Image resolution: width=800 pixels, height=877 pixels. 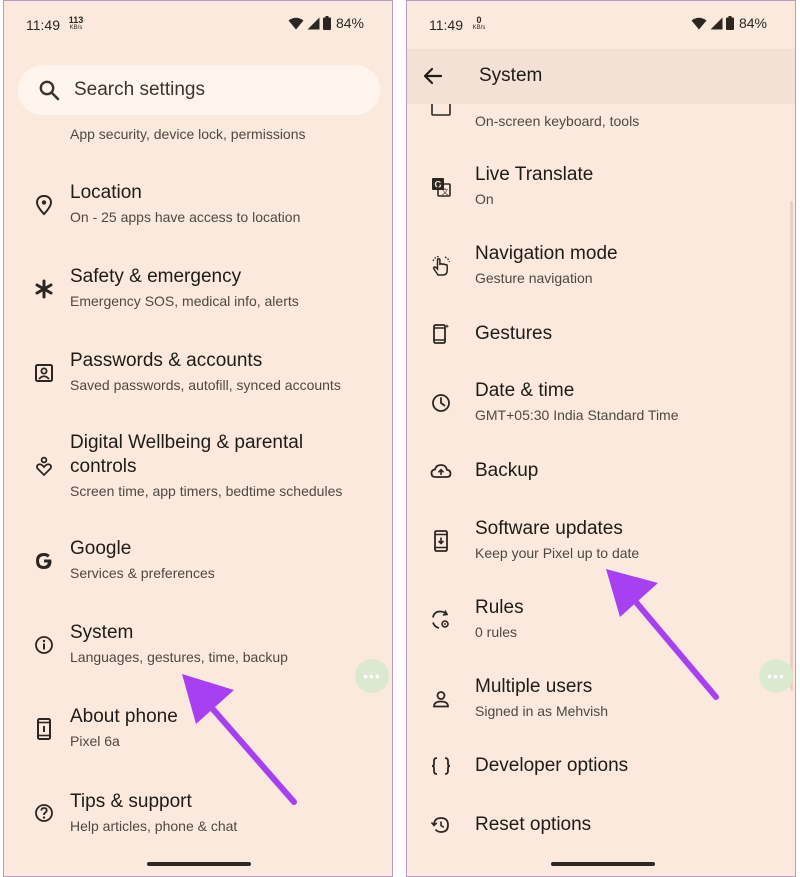 What do you see at coordinates (441, 266) in the screenshot?
I see `gesture-hand-icon` at bounding box center [441, 266].